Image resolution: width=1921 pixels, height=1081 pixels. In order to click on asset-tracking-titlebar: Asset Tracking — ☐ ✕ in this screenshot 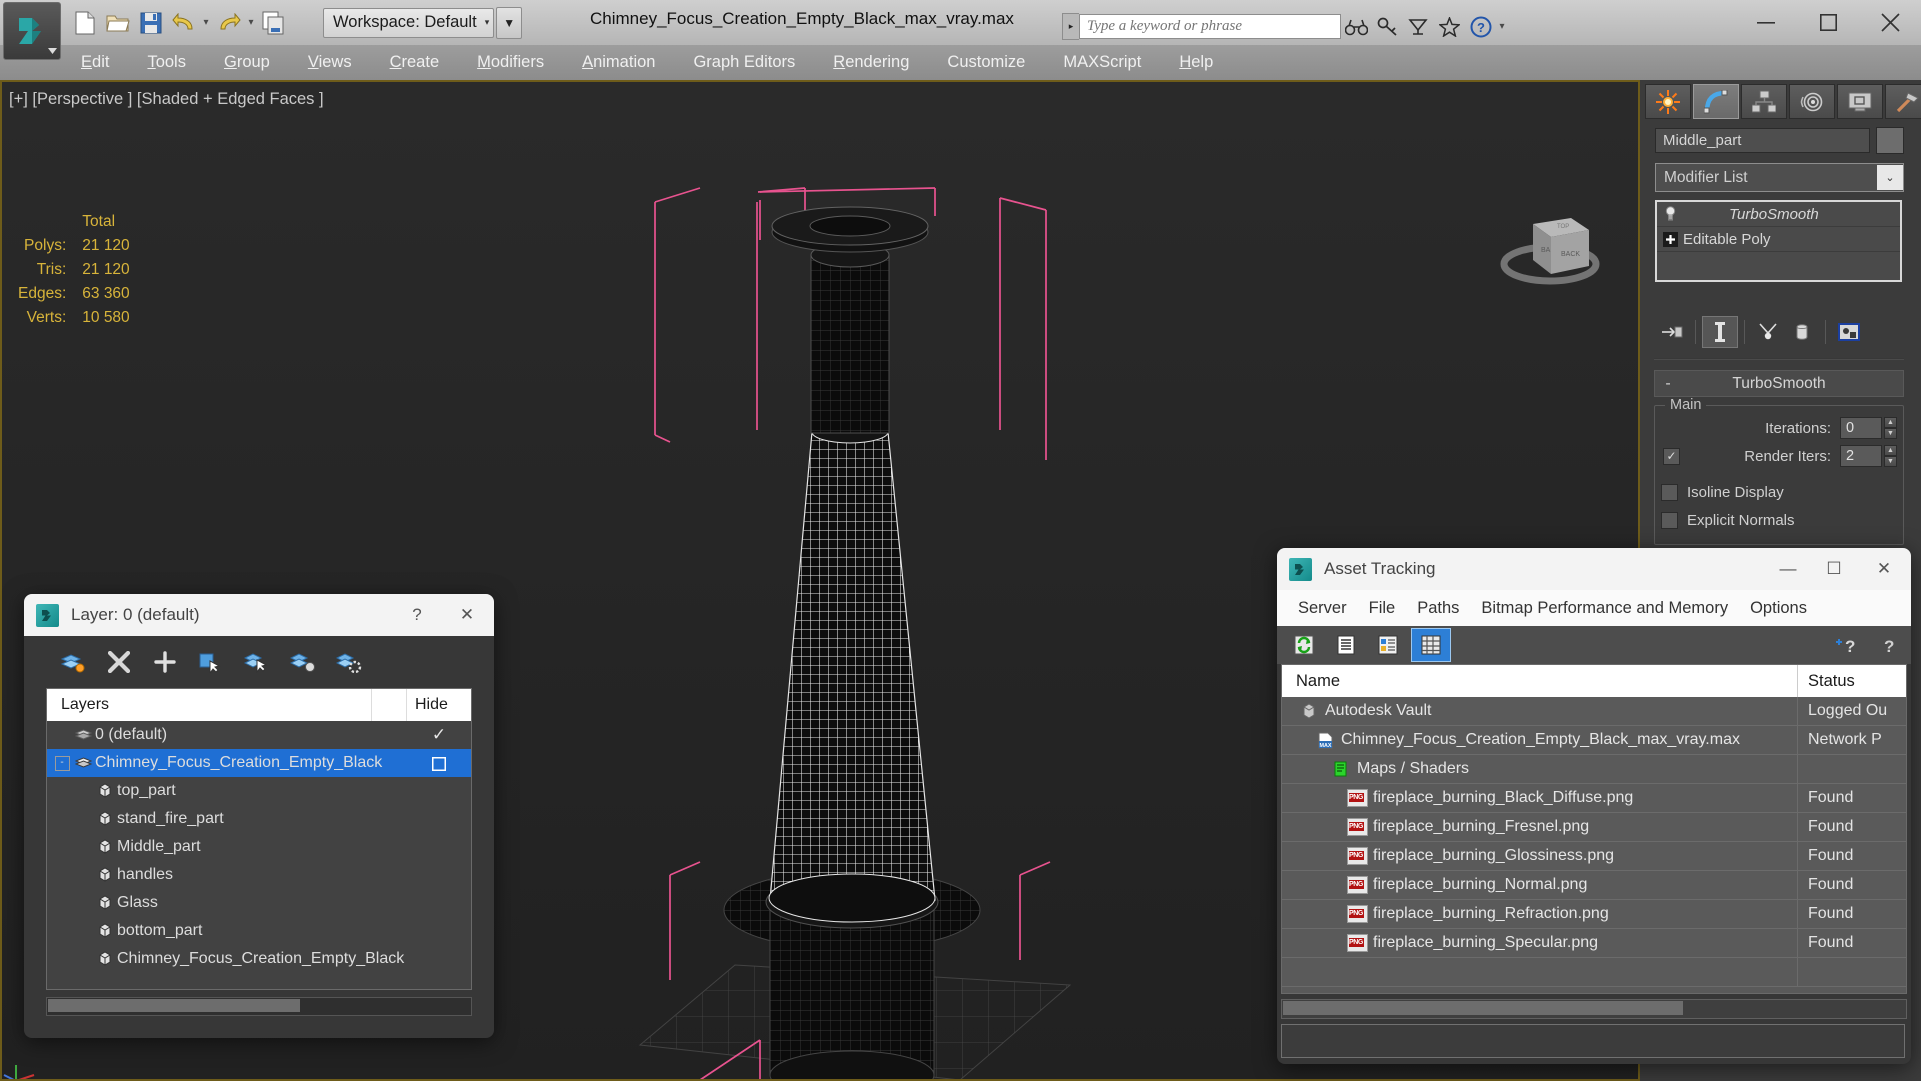, I will do `click(1594, 569)`.